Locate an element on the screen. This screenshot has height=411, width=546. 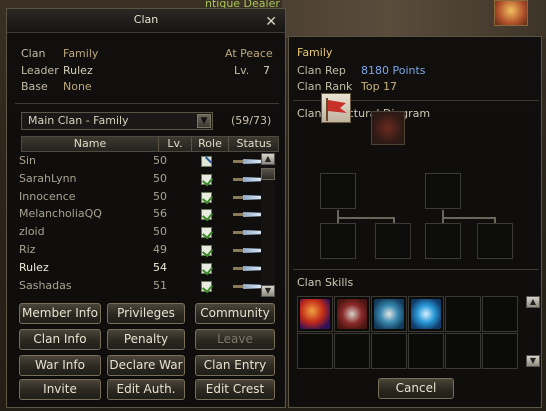
war-info-button: War Info is located at coordinates (60, 365).